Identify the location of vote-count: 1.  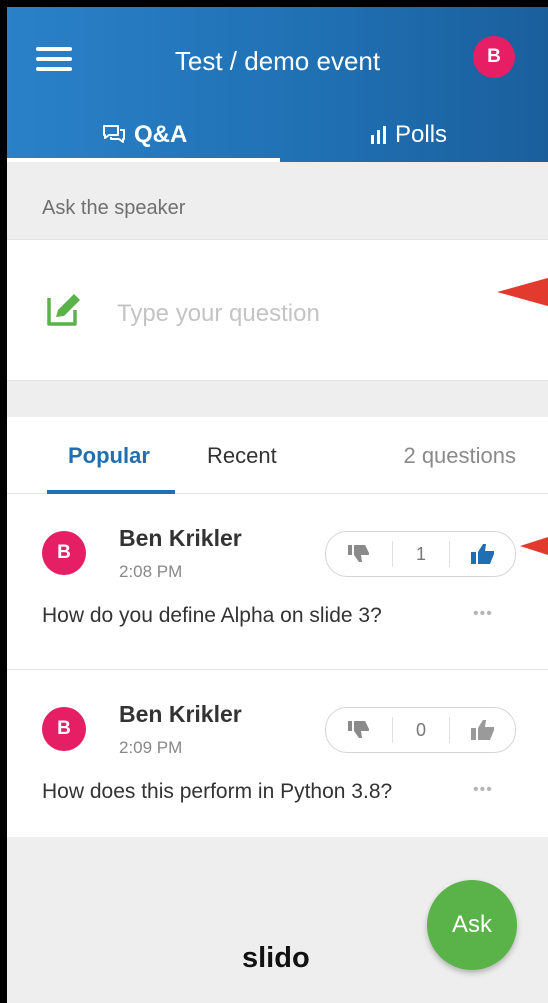
(421, 554).